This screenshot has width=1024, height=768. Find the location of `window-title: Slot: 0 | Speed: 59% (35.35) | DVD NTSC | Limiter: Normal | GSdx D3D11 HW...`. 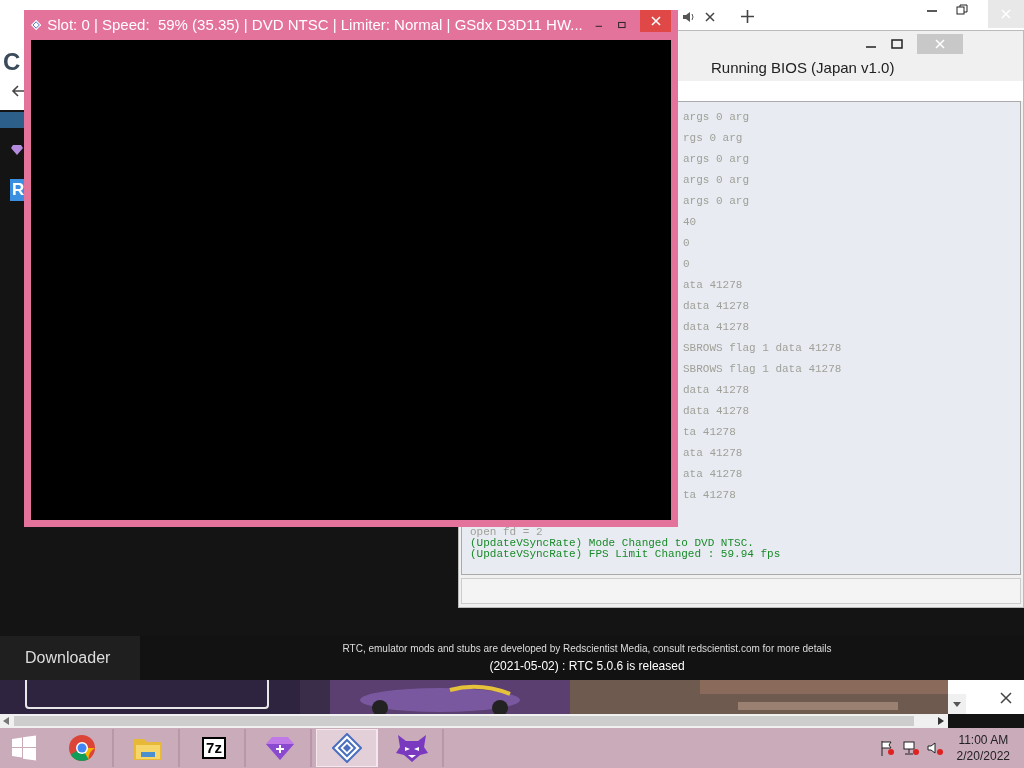

window-title: Slot: 0 | Speed: 59% (35.35) | DVD NTSC | Limiter: Normal | GSdx D3D11 HW... is located at coordinates (315, 24).